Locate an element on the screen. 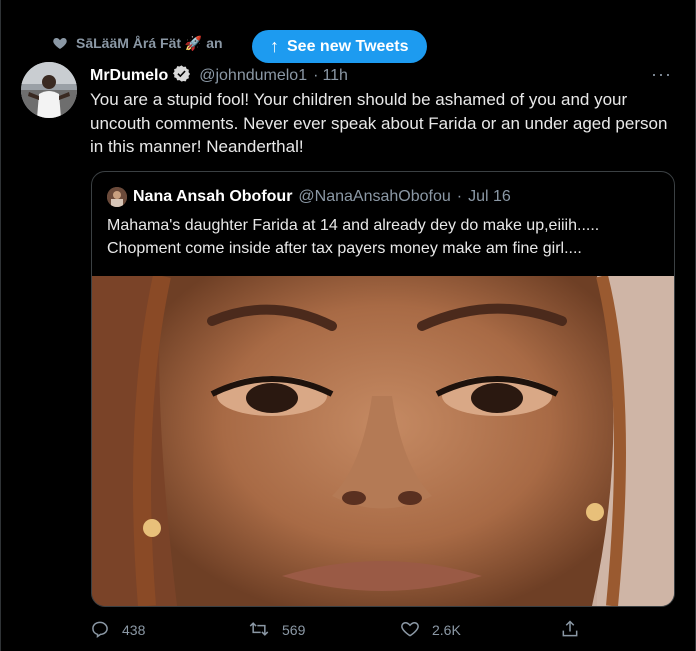 The image size is (696, 651). quoted-date: Jul 16 is located at coordinates (489, 196).